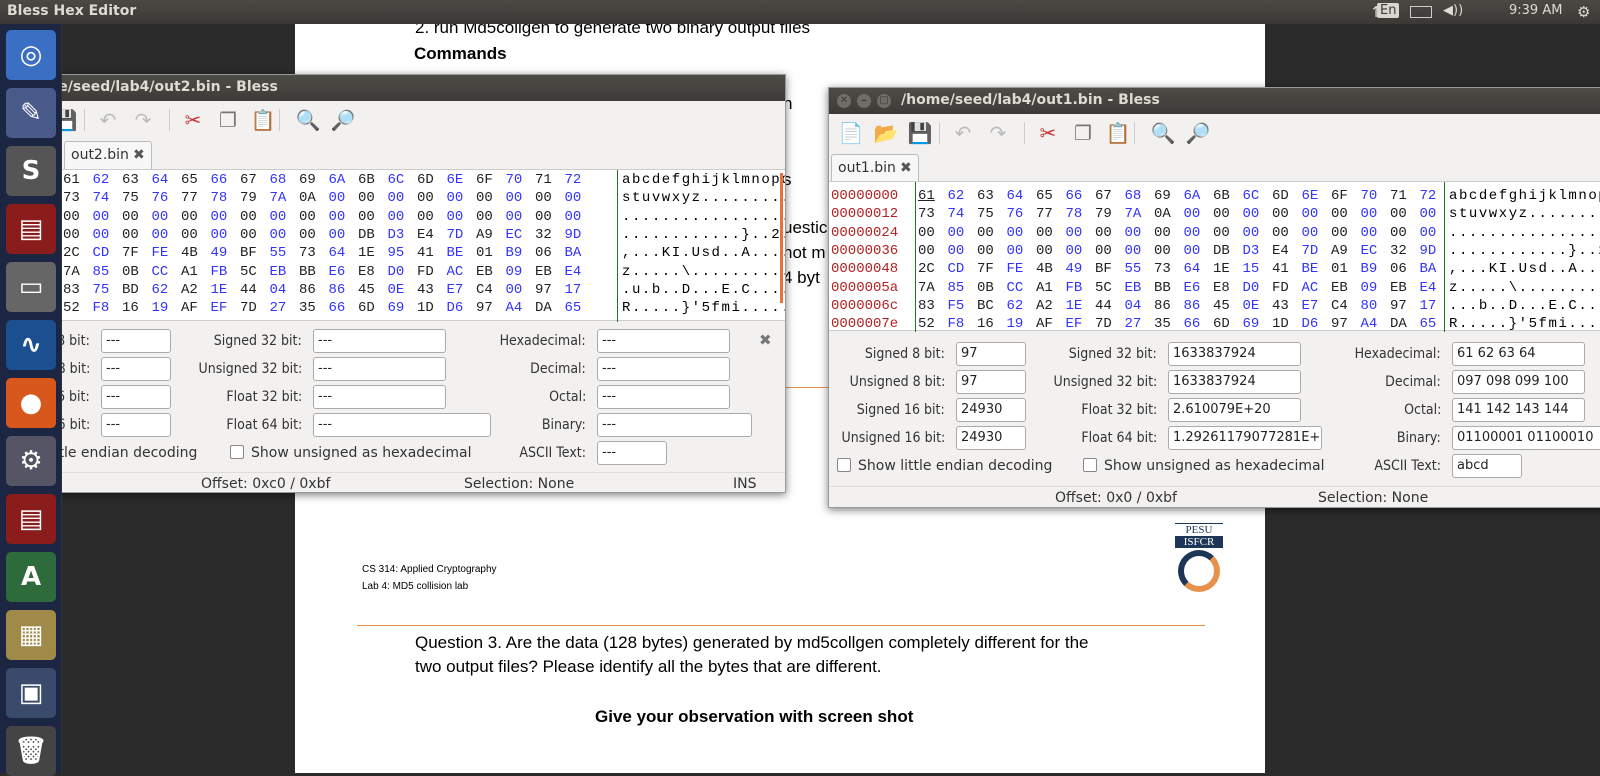 This screenshot has width=1600, height=776. What do you see at coordinates (373, 180) in the screenshot?
I see `hex-byte: 6B` at bounding box center [373, 180].